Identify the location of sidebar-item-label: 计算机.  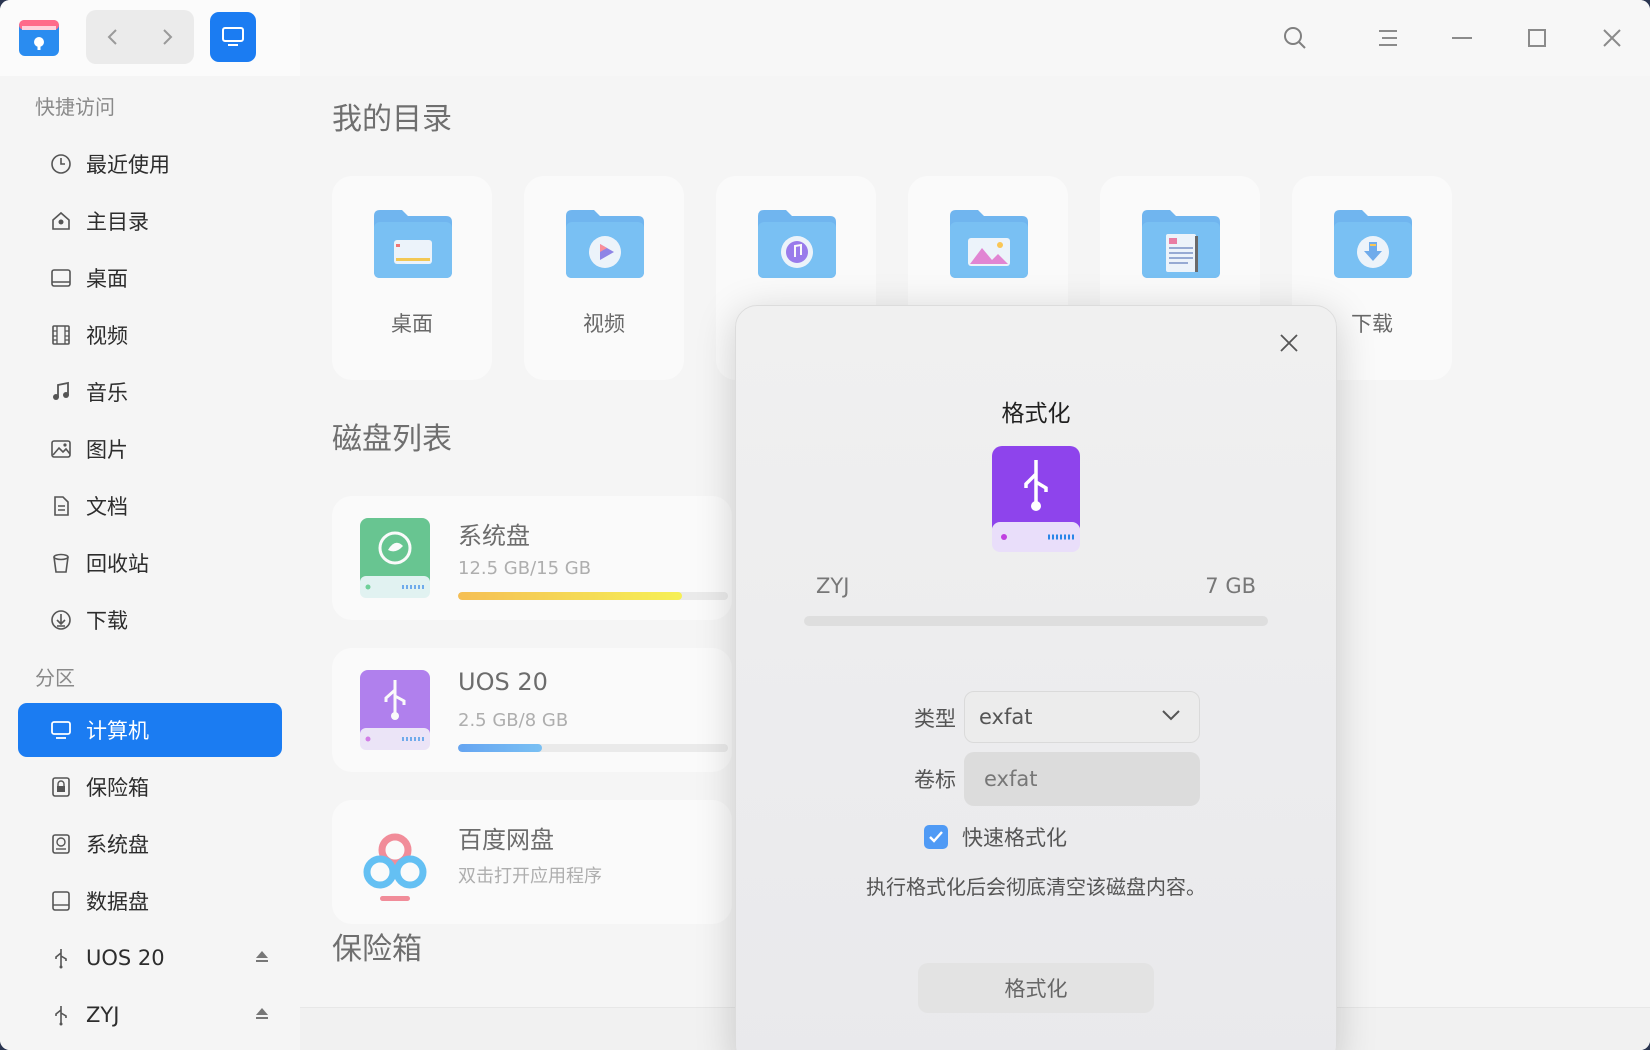
(117, 731).